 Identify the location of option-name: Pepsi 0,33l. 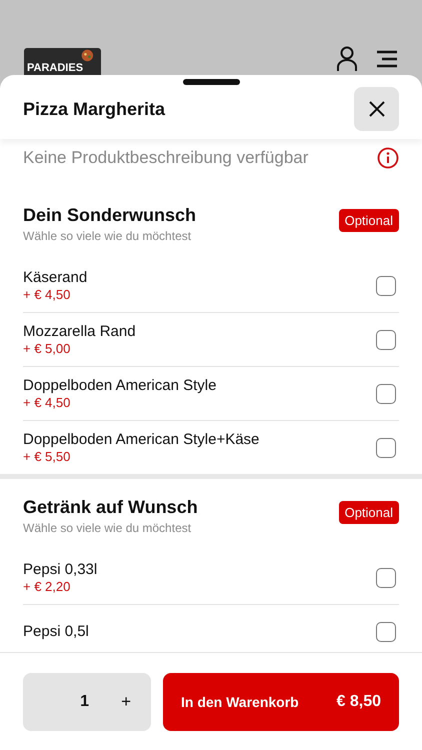
(60, 569).